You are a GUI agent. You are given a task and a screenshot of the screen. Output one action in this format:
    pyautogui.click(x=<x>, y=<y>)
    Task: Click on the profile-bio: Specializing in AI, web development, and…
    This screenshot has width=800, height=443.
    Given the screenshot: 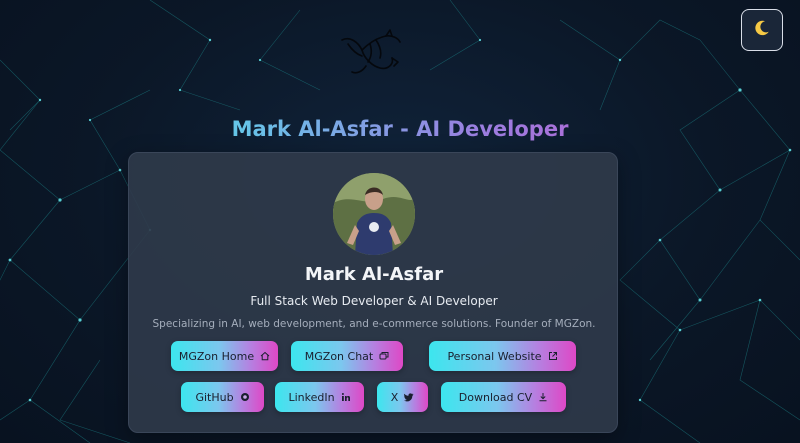 What is the action you would take?
    pyautogui.click(x=374, y=324)
    